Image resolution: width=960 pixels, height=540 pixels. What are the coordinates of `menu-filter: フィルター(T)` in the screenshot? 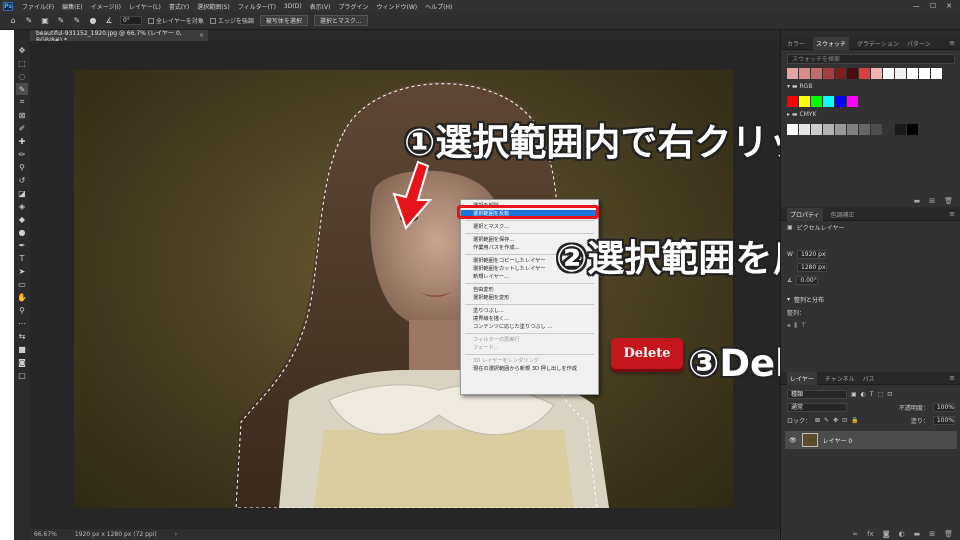 It's located at (257, 6).